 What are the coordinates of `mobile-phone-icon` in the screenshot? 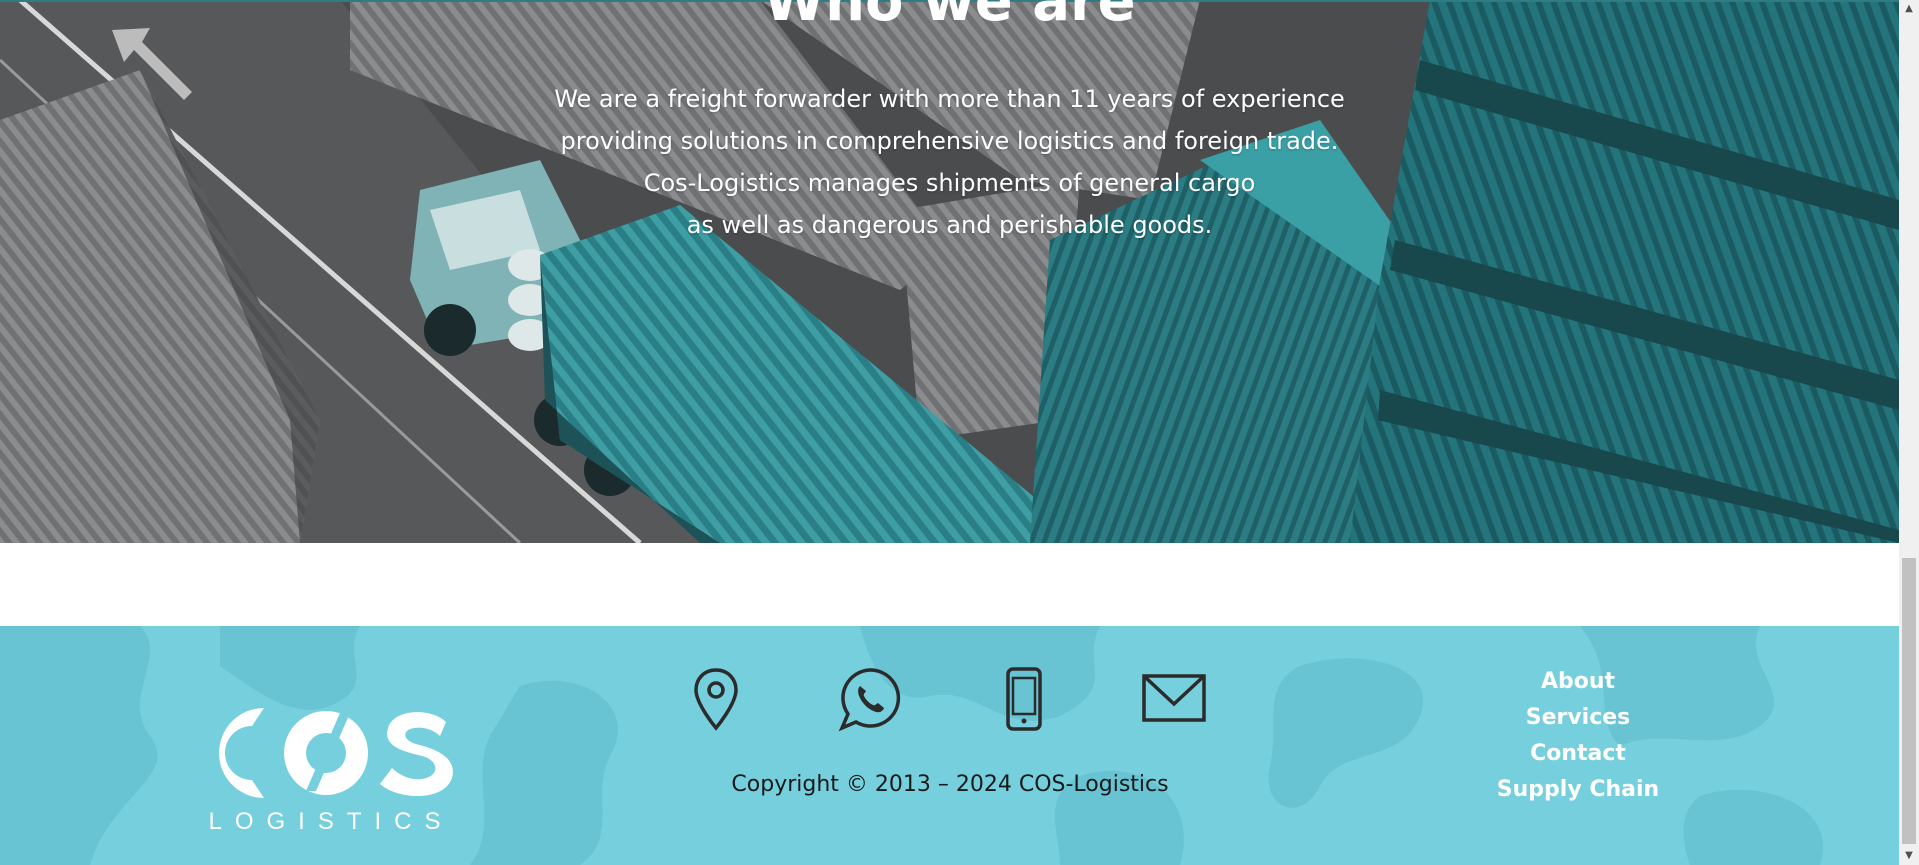 It's located at (1024, 699).